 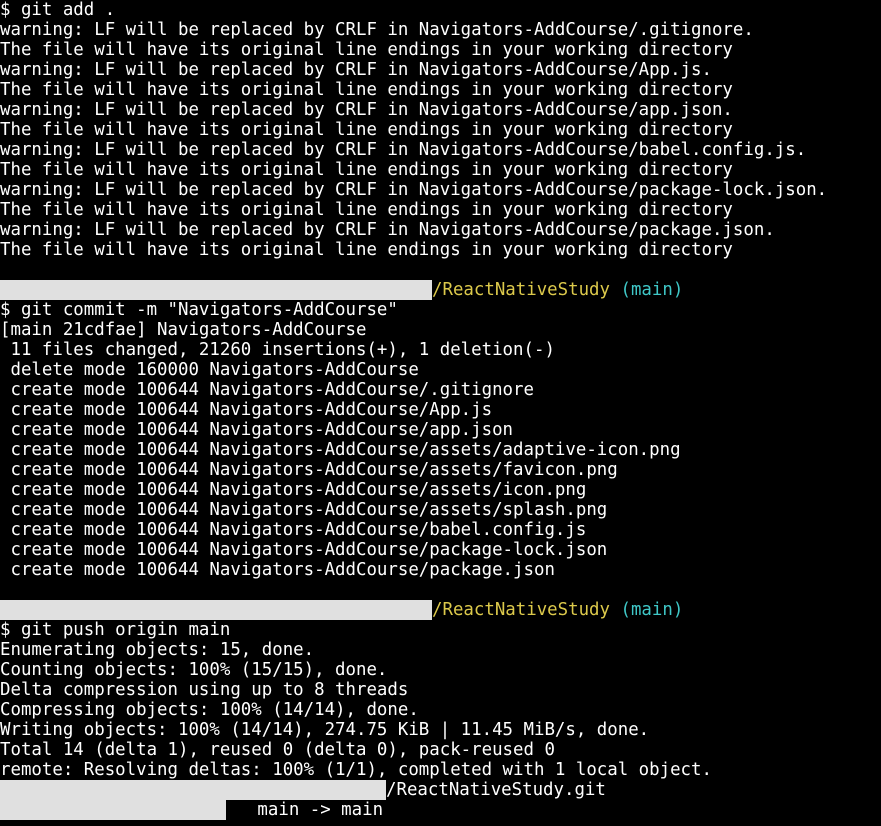 What do you see at coordinates (157, 650) in the screenshot?
I see `output-line: Enumerating objects: 15, done.` at bounding box center [157, 650].